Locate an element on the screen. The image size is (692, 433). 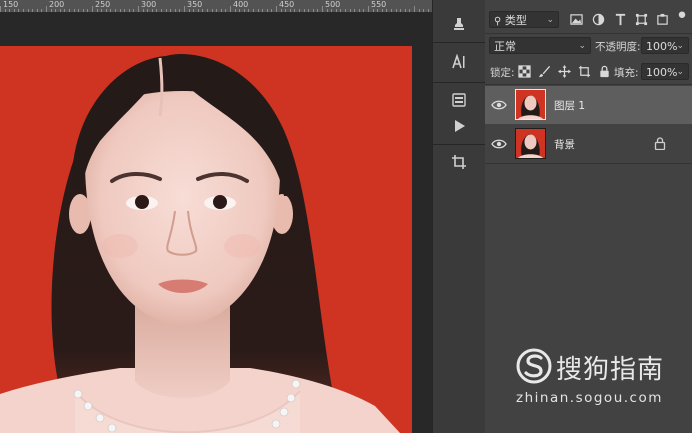
layer-name: 图层 1 is located at coordinates (569, 105).